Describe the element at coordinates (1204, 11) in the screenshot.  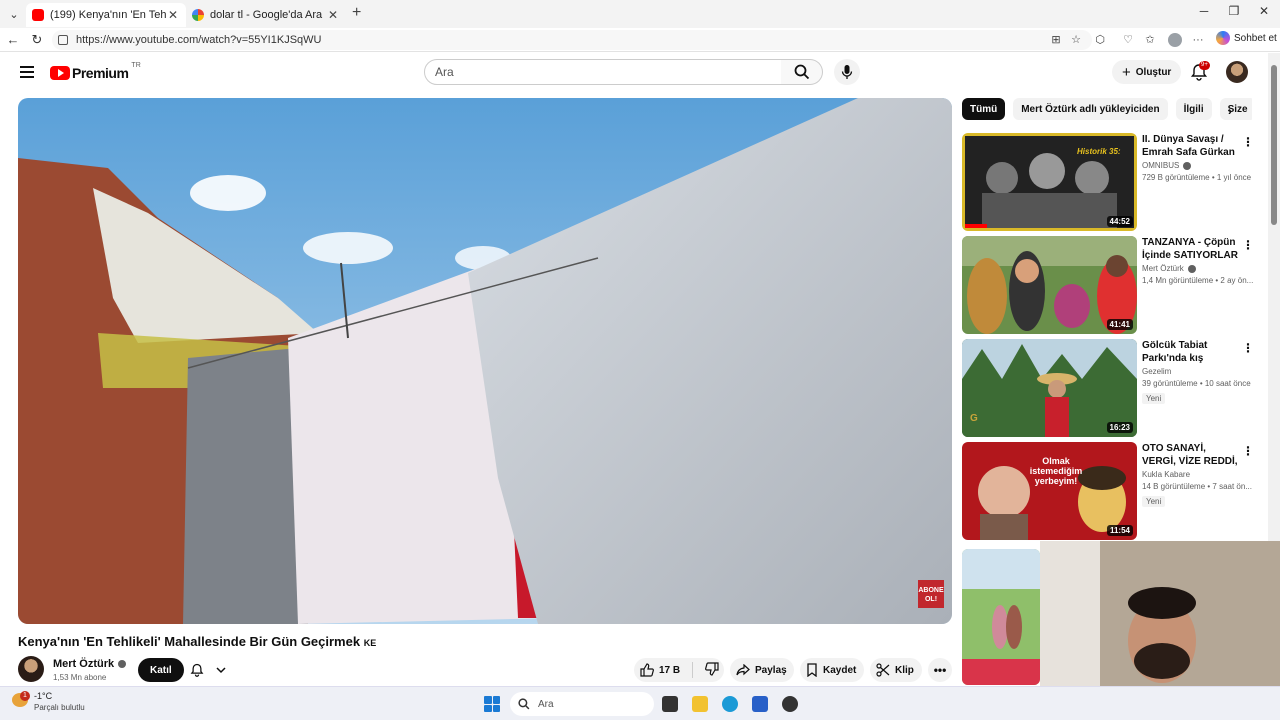
I see `minimize-icon: ─` at that location.